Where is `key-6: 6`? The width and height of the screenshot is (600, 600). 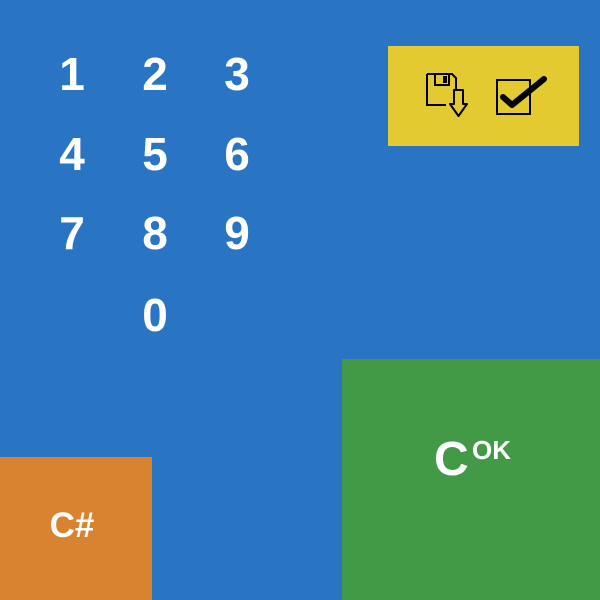
key-6: 6 is located at coordinates (237, 154).